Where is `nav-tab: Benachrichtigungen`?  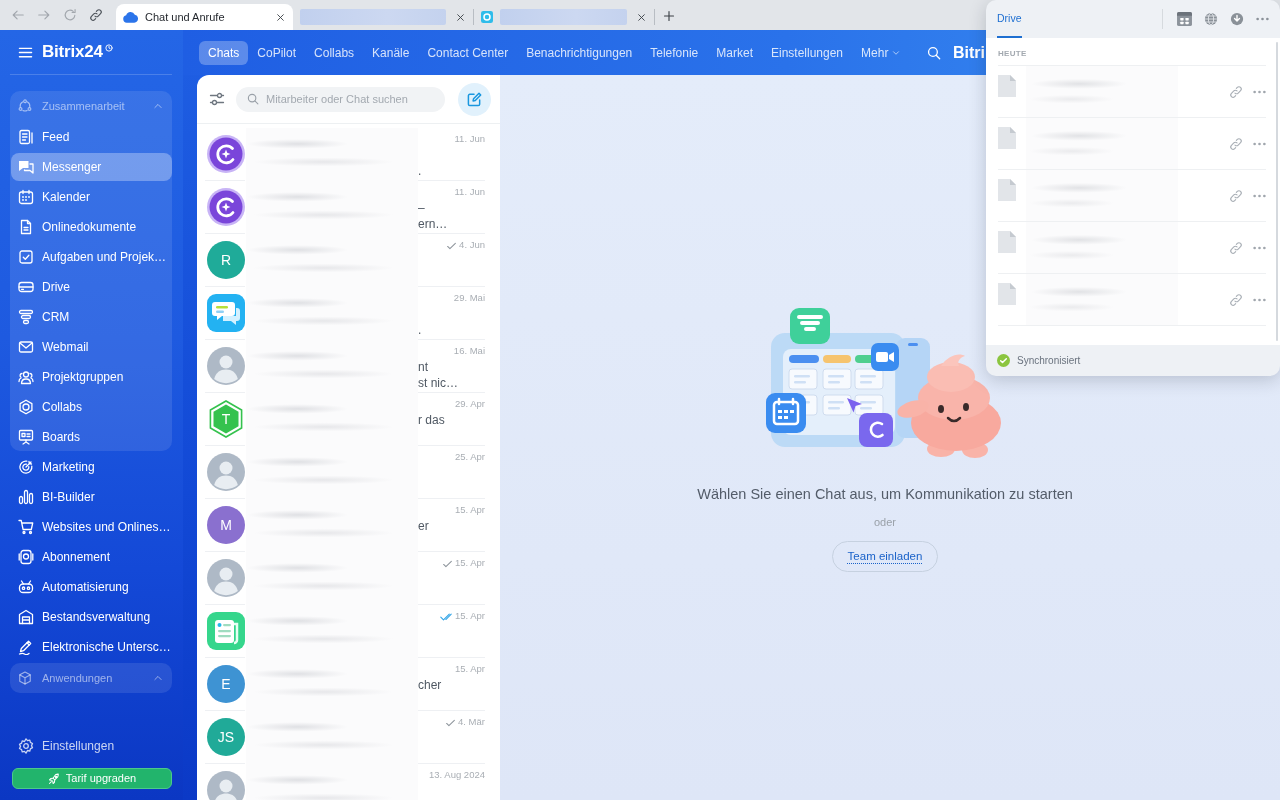 nav-tab: Benachrichtigungen is located at coordinates (579, 52).